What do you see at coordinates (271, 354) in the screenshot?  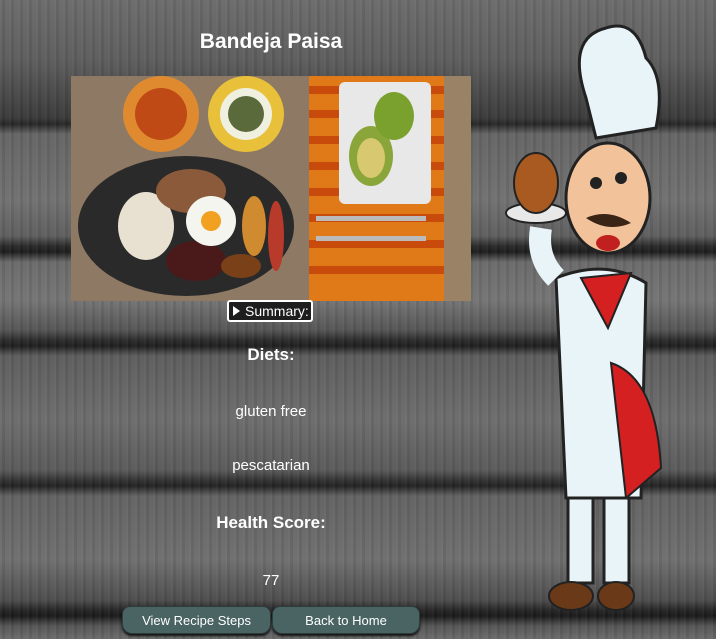 I see `diets-heading: Diets:` at bounding box center [271, 354].